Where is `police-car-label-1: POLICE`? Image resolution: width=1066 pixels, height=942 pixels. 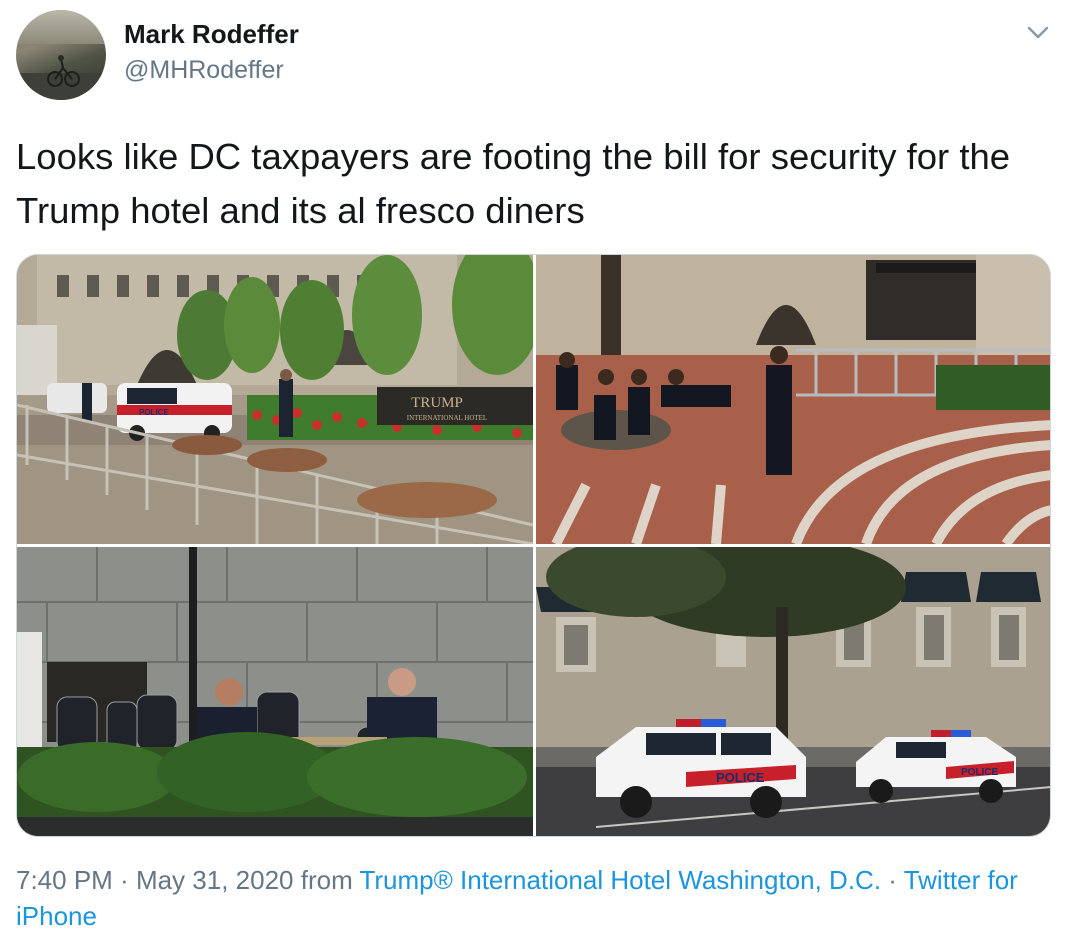
police-car-label-1: POLICE is located at coordinates (154, 412).